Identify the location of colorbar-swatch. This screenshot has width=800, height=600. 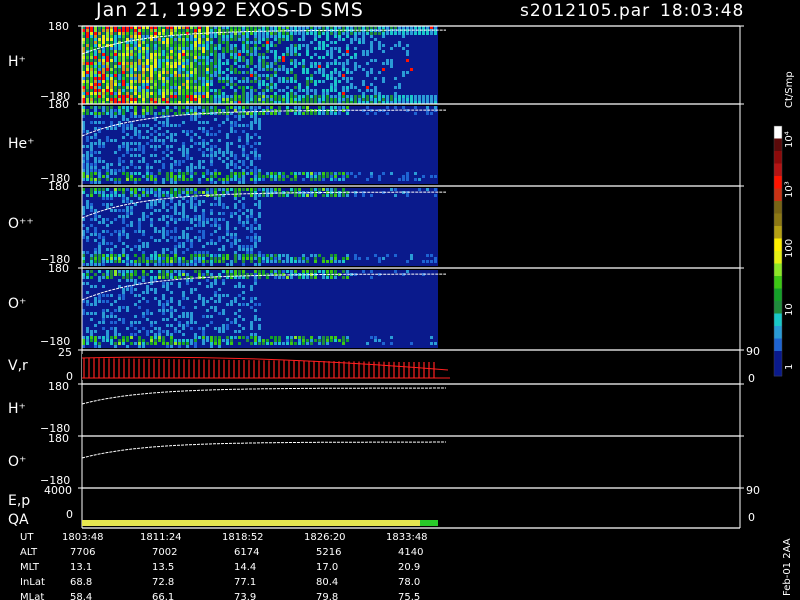
(778, 357).